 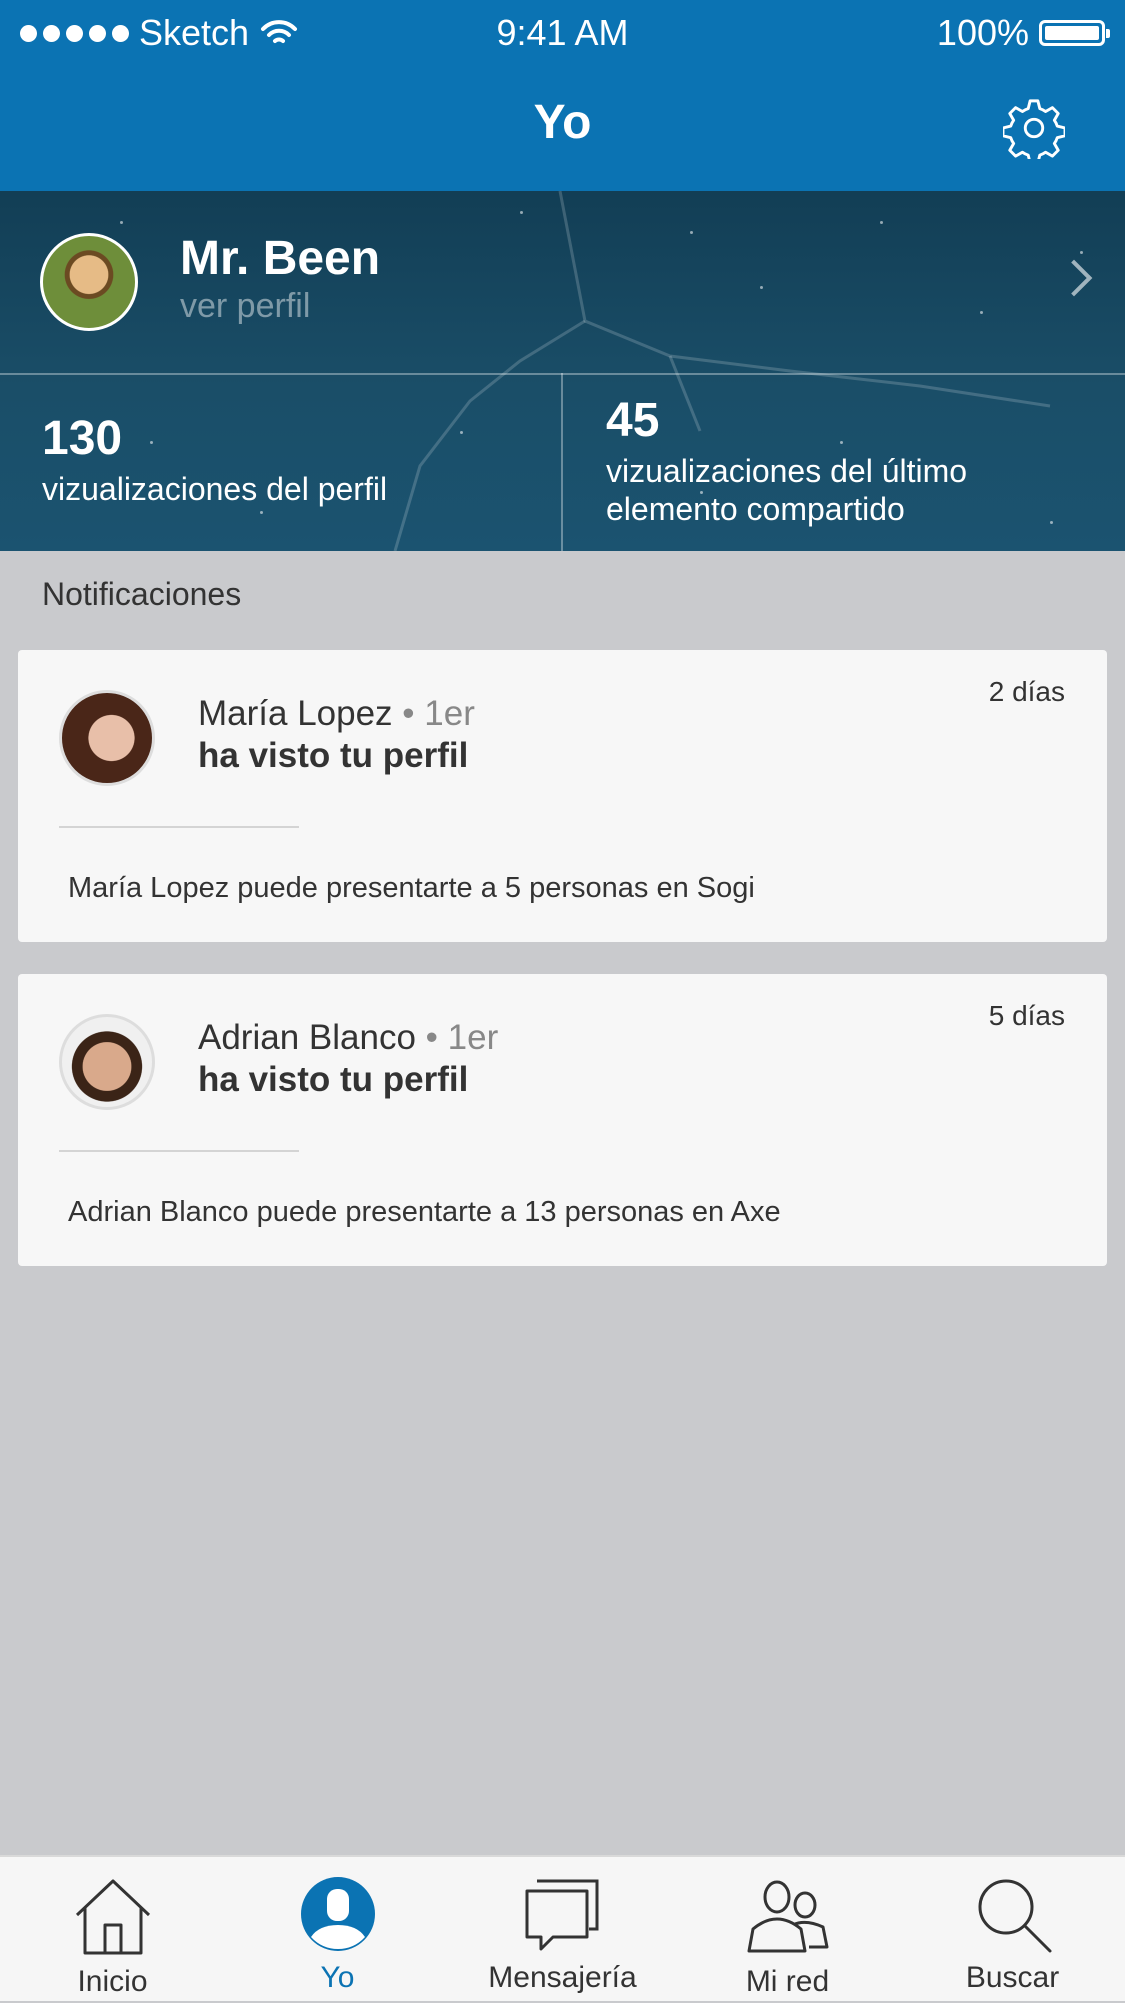 I want to click on tab-buscar: Buscar, so click(x=1012, y=1930).